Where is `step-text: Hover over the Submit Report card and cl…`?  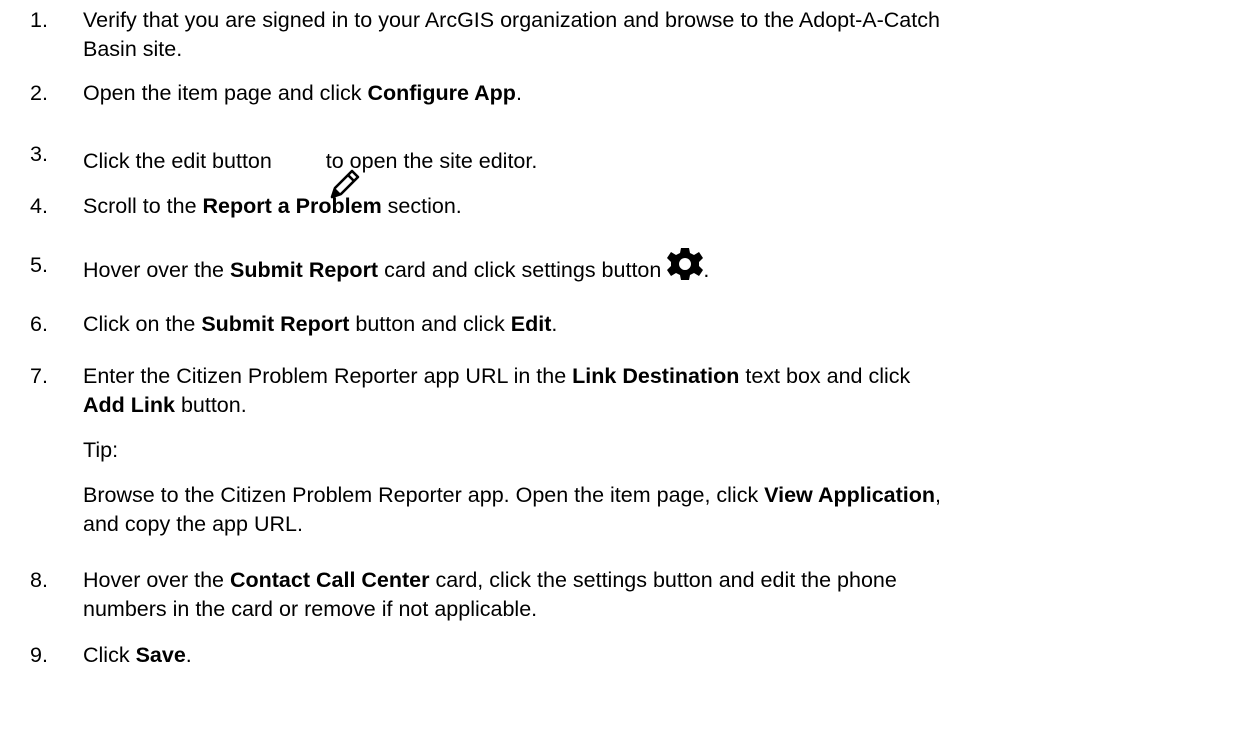 step-text: Hover over the Submit Report card and cl… is located at coordinates (664, 266).